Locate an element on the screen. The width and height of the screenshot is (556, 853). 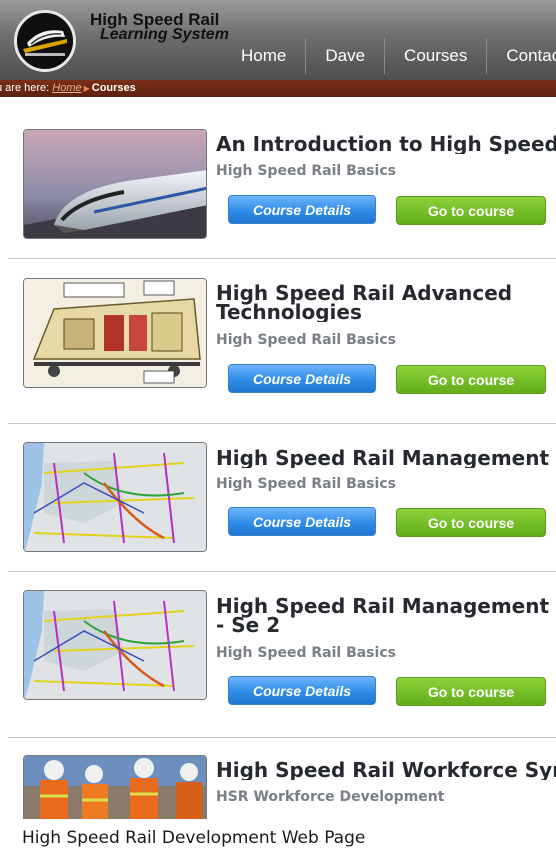
nav-home: Home is located at coordinates (263, 56).